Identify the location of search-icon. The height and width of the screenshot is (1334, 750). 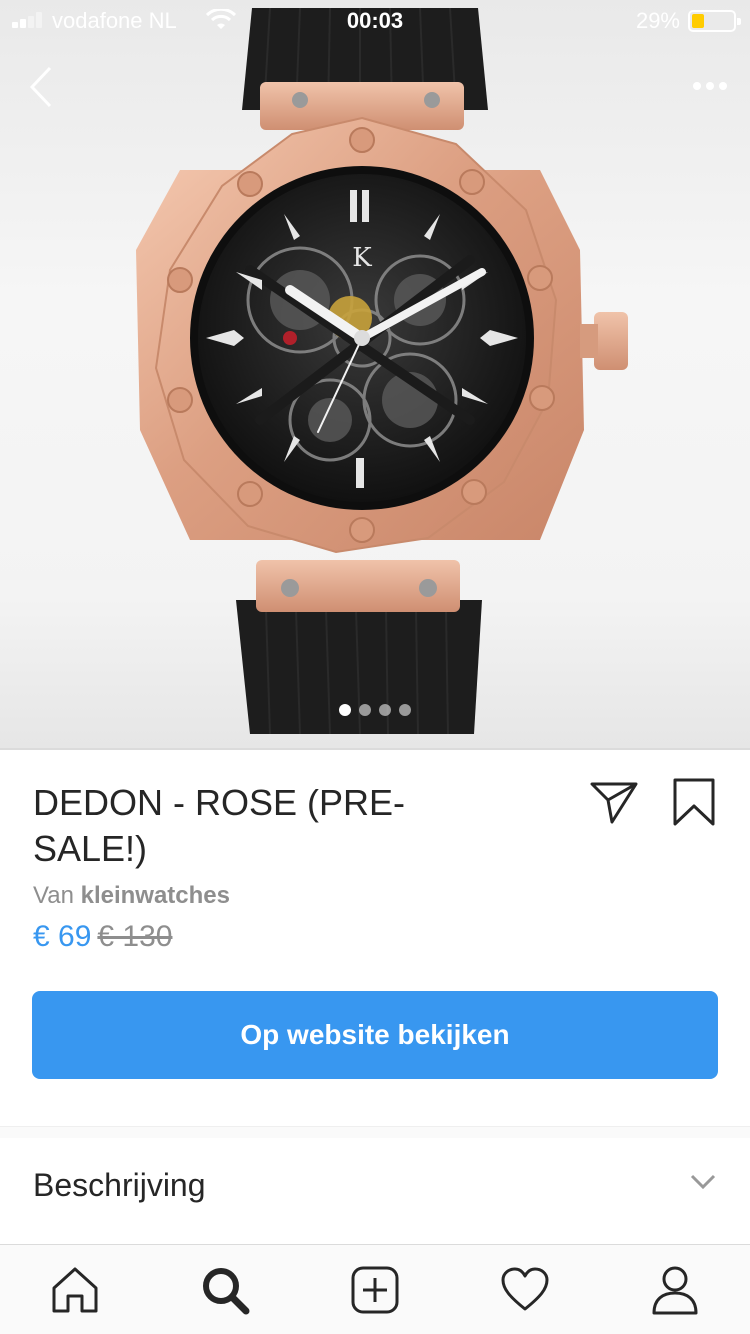
(226, 1291).